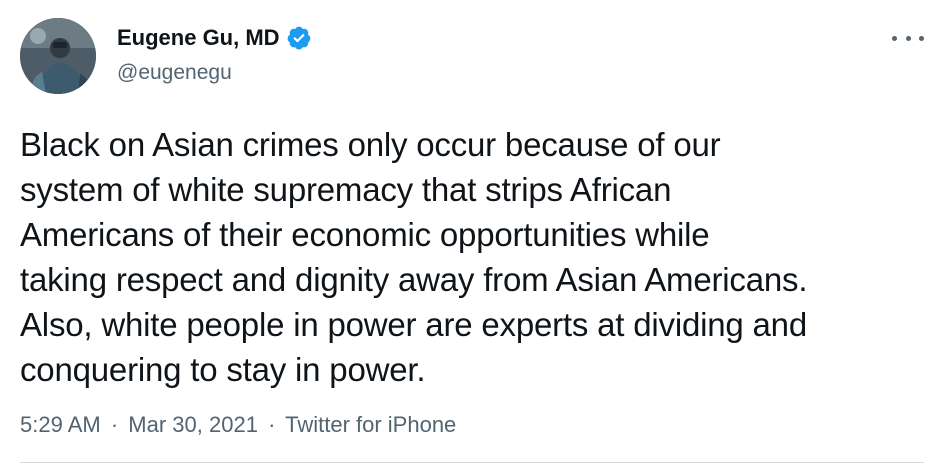  What do you see at coordinates (174, 73) in the screenshot?
I see `user-handle: @eugenegu` at bounding box center [174, 73].